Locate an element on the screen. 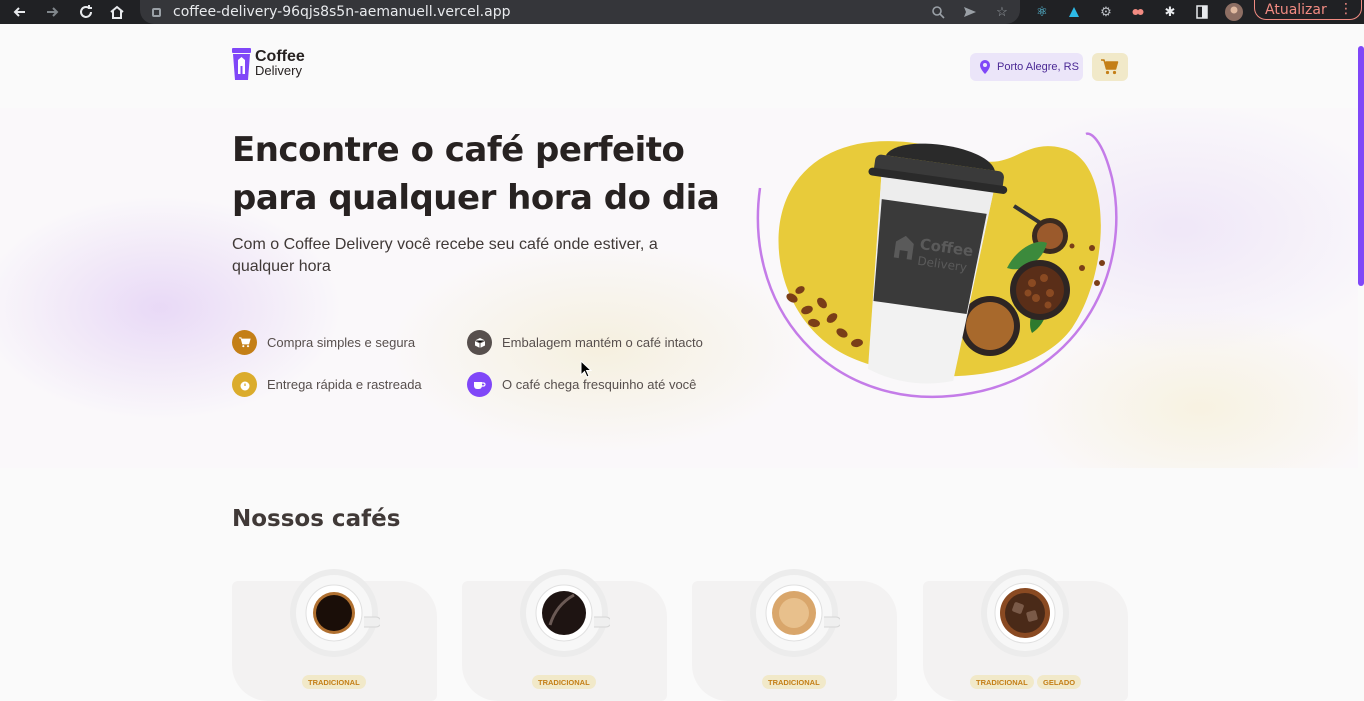 The image size is (1364, 701). feature-label: Embalagem mantém o café intacto is located at coordinates (602, 342).